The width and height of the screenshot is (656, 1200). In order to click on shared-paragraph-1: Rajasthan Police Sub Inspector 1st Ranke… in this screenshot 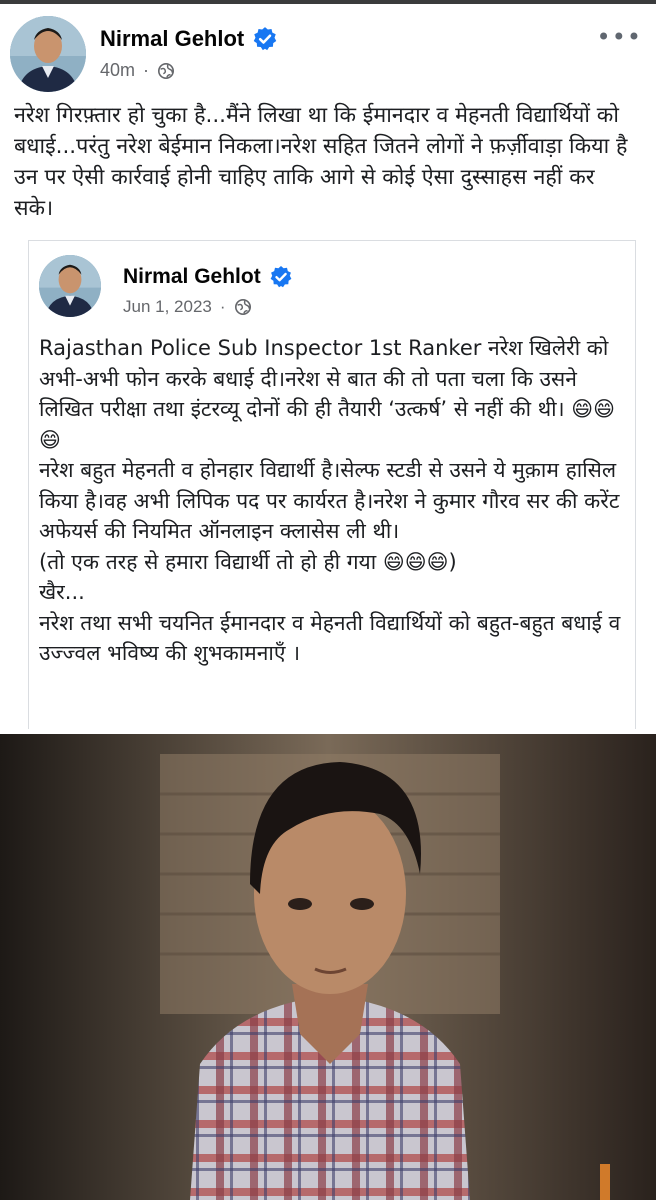, I will do `click(327, 394)`.